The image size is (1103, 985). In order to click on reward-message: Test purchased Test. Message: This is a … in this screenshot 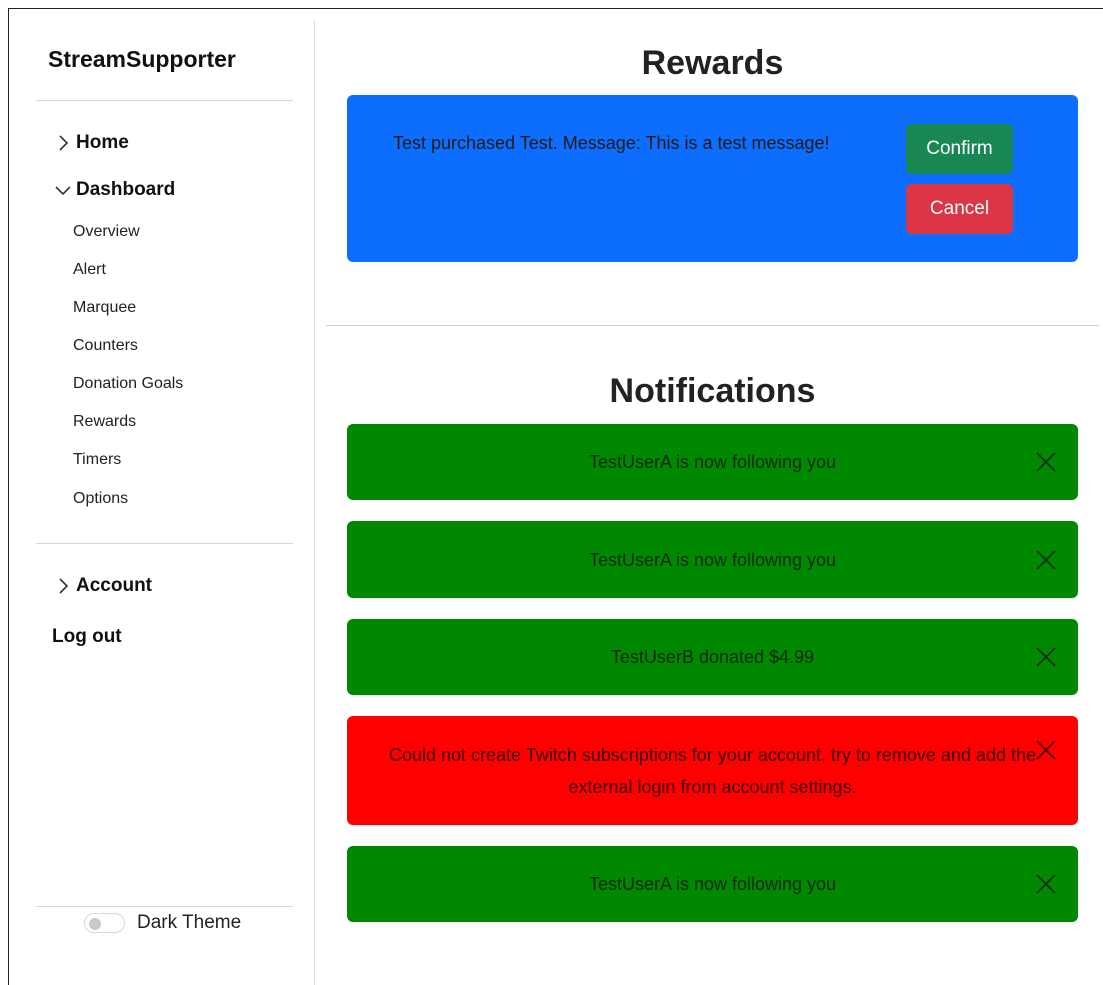, I will do `click(611, 143)`.